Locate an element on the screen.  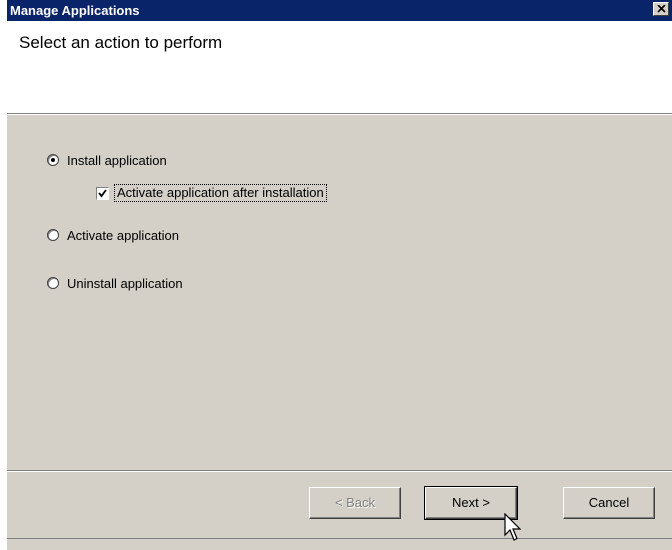
install-application-label: Install application is located at coordinates (117, 161).